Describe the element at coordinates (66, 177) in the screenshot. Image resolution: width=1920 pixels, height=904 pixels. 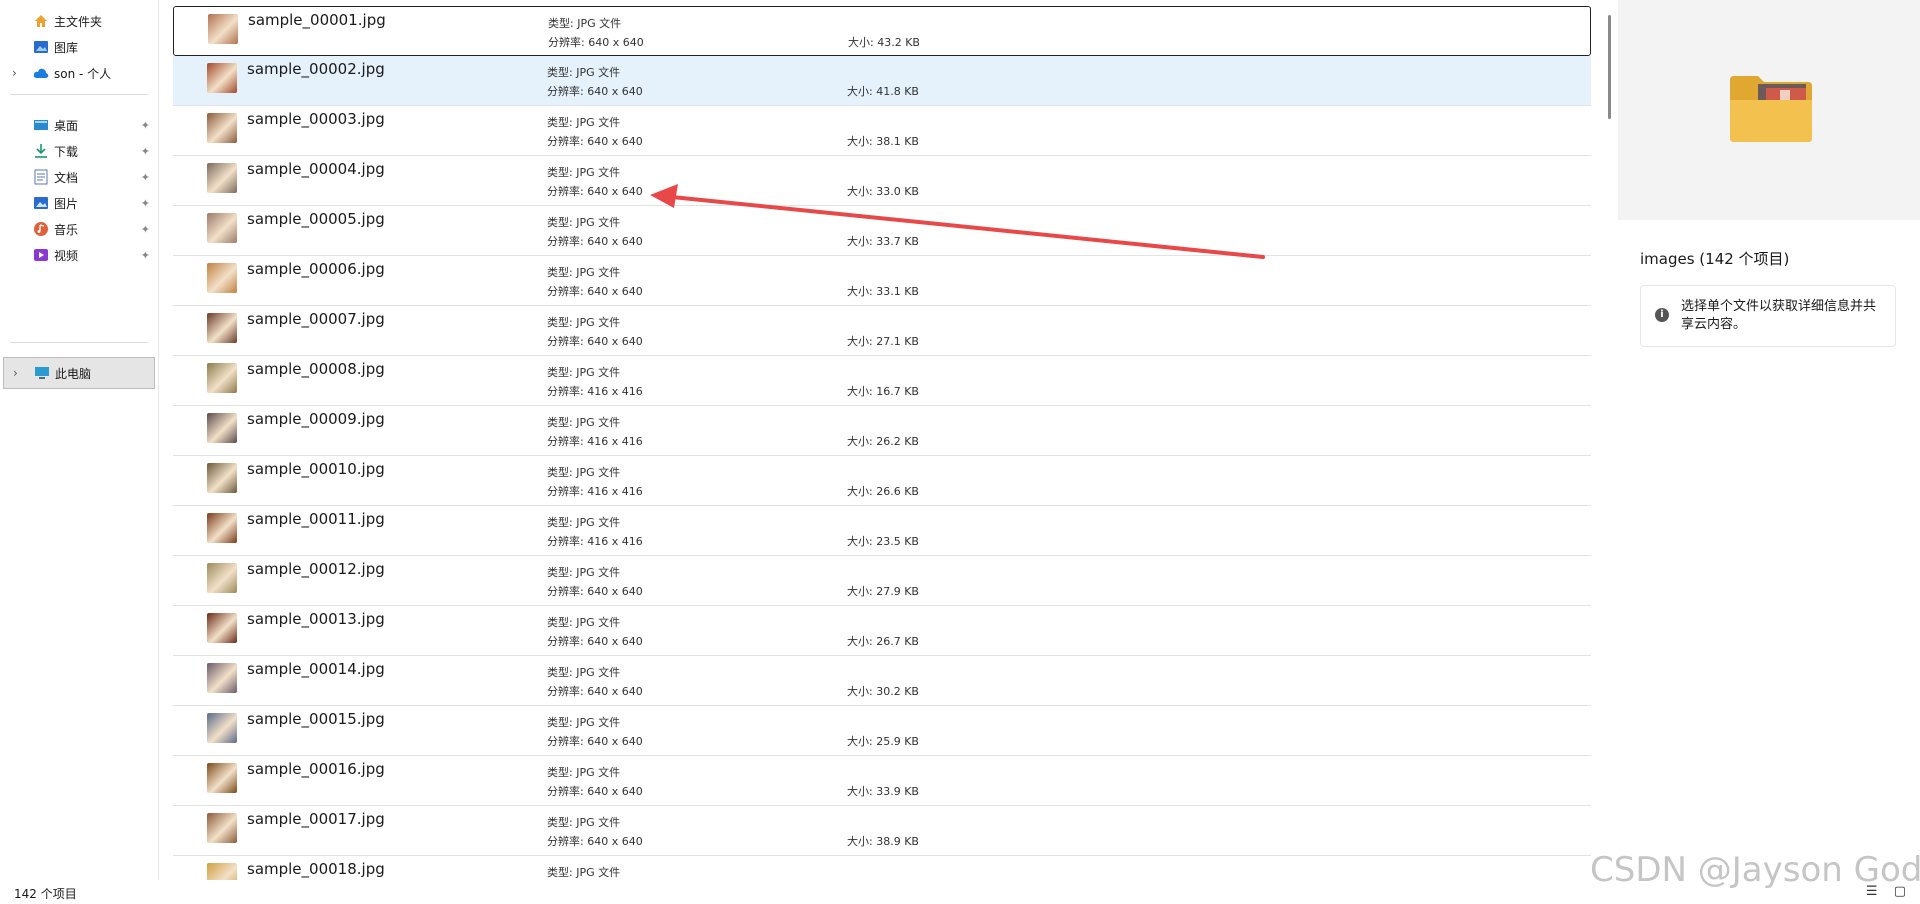
I see `sidebar-item-label: 文档` at that location.